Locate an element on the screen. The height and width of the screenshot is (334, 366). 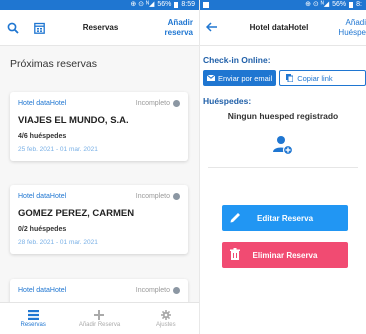
bottom-navigation: Reservas Añadir Reserva Ajustes is located at coordinates (99, 318).